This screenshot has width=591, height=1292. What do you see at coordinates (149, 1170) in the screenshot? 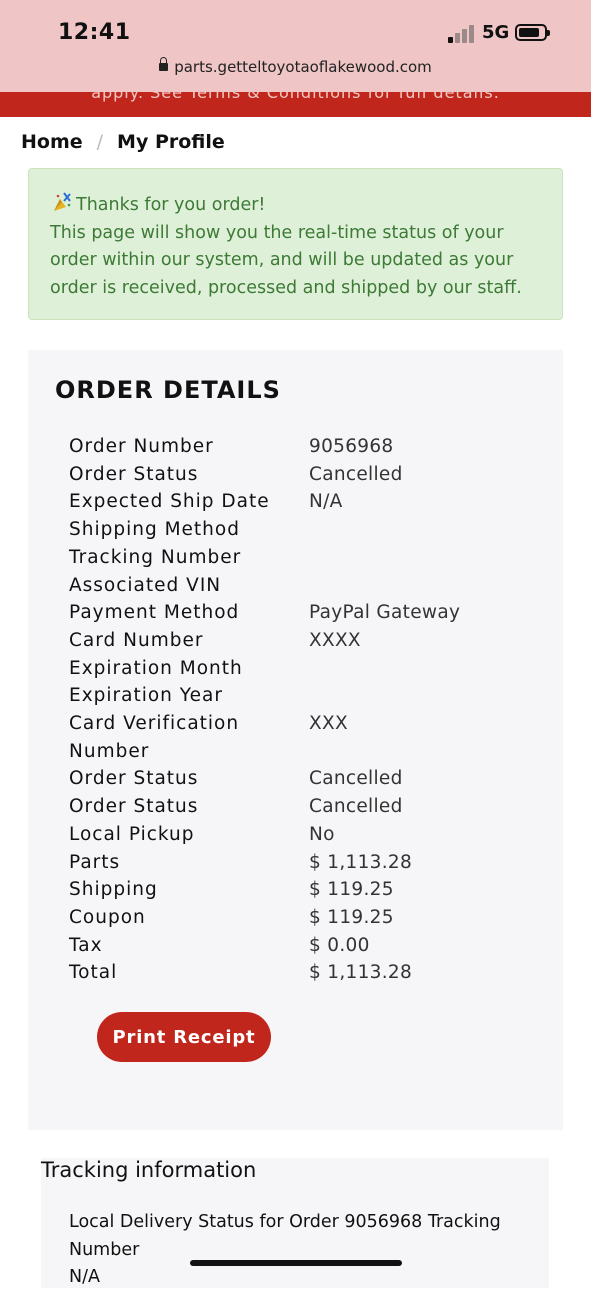
I see `tracking-heading: Tracking information` at bounding box center [149, 1170].